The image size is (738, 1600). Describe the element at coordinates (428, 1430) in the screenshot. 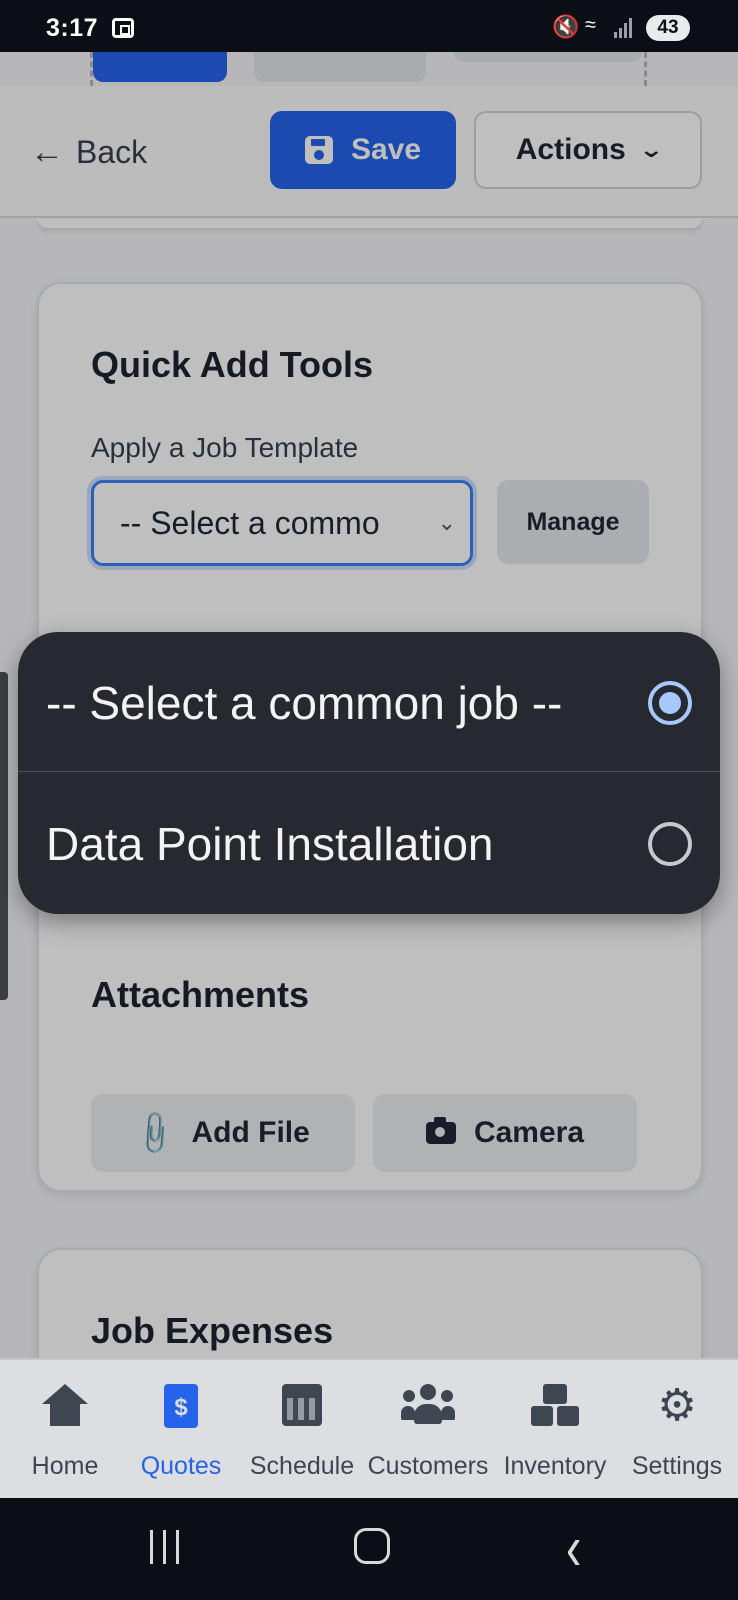

I see `nav-item-customers: Customers` at that location.